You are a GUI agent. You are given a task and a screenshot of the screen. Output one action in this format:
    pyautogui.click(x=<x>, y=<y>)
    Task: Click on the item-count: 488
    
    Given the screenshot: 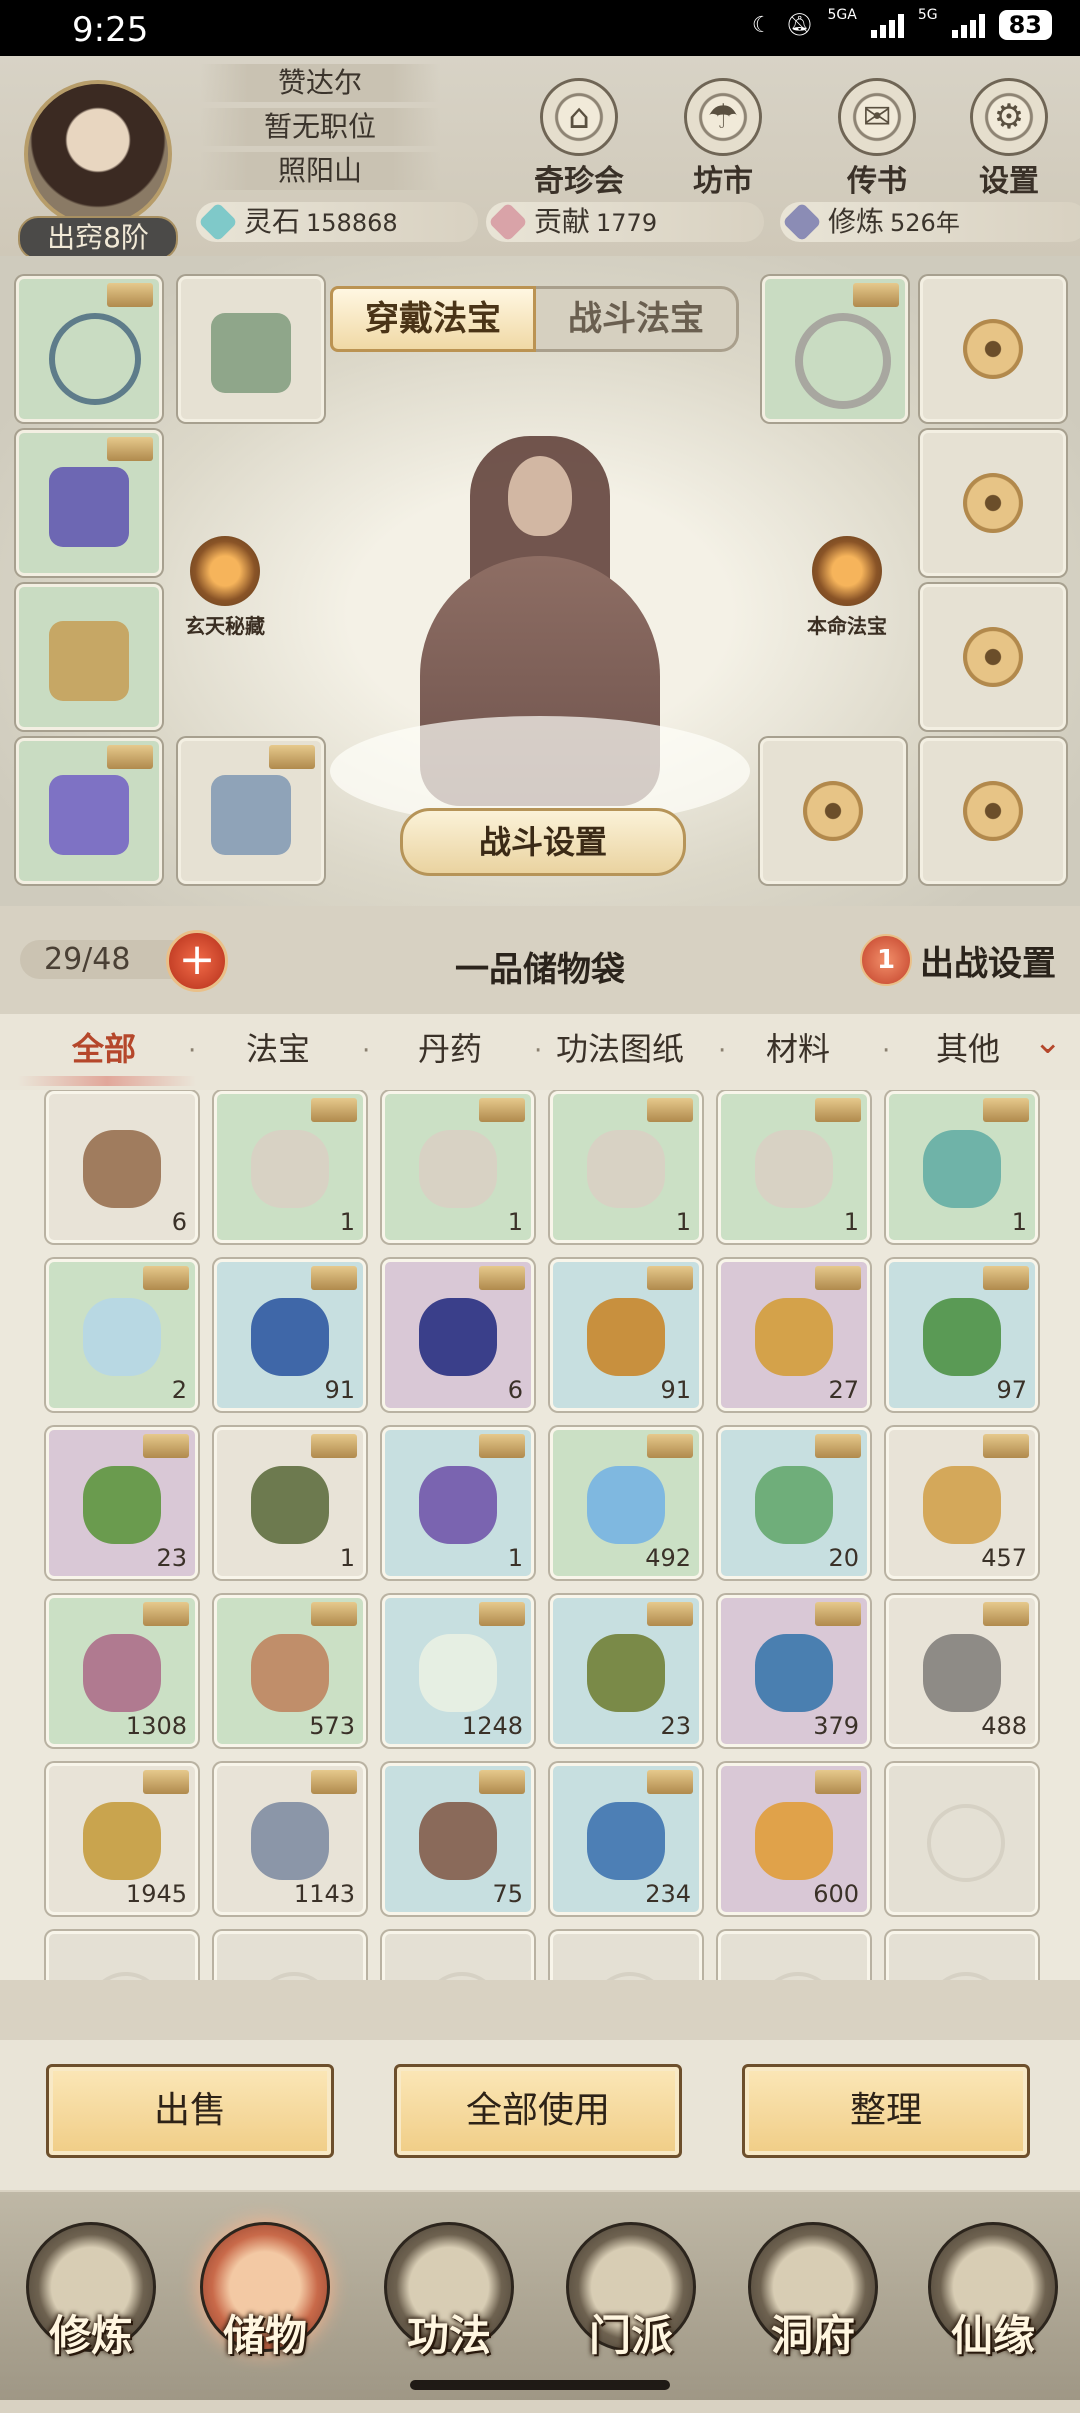 What is the action you would take?
    pyautogui.click(x=1004, y=1726)
    